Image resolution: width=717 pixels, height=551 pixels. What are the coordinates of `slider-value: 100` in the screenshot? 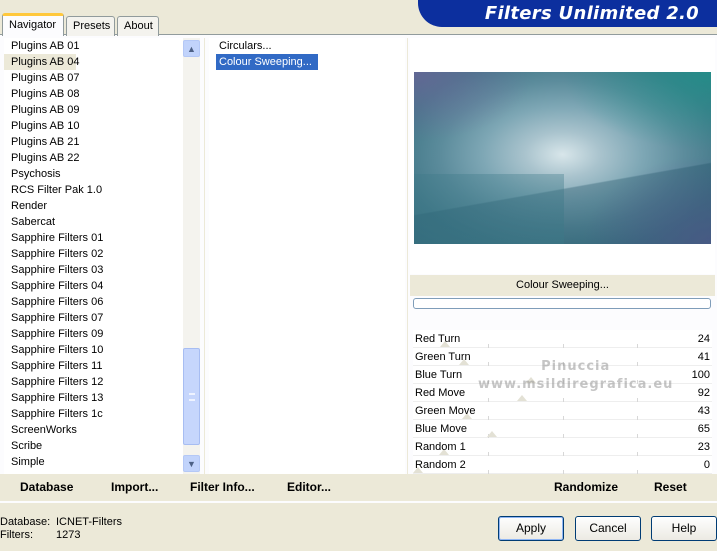 It's located at (700, 375).